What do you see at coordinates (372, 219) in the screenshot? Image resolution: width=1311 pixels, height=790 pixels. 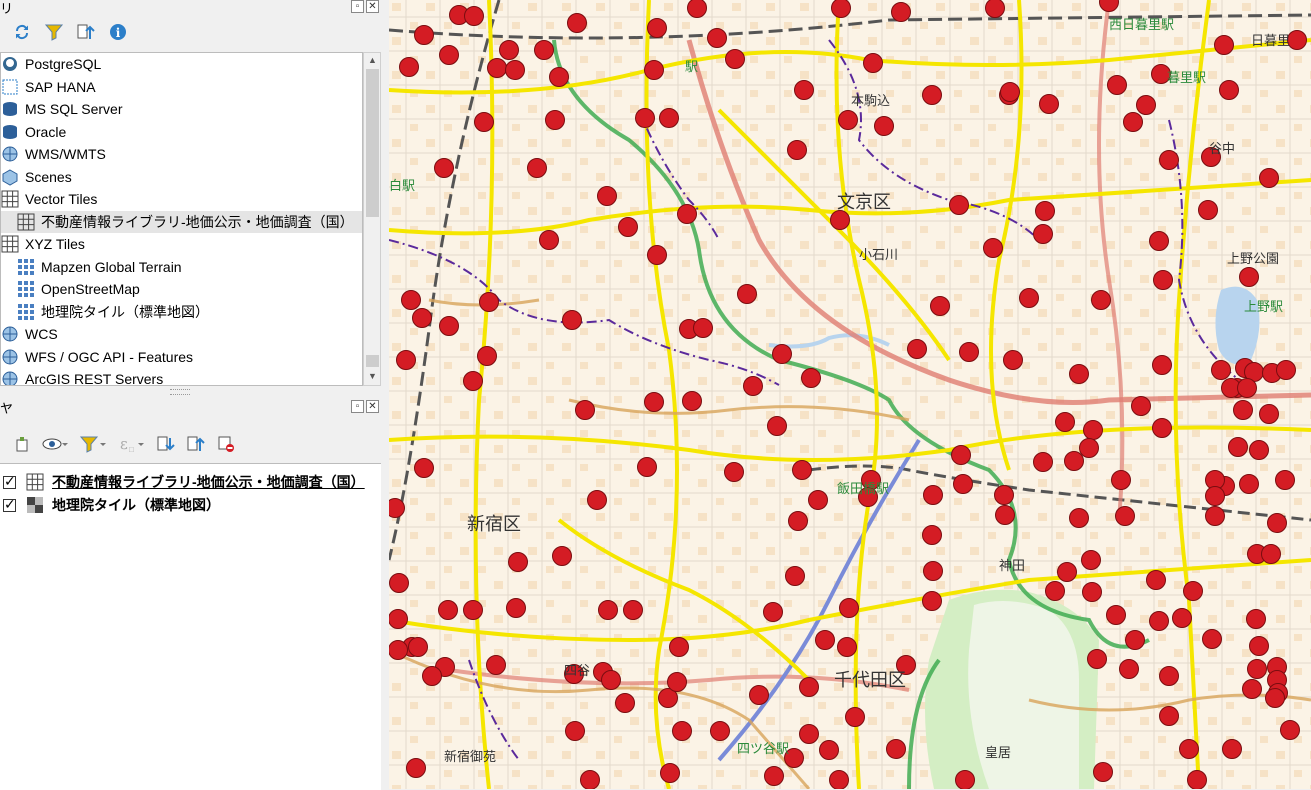 I see `browser-scrollbar: ▲ ▼` at bounding box center [372, 219].